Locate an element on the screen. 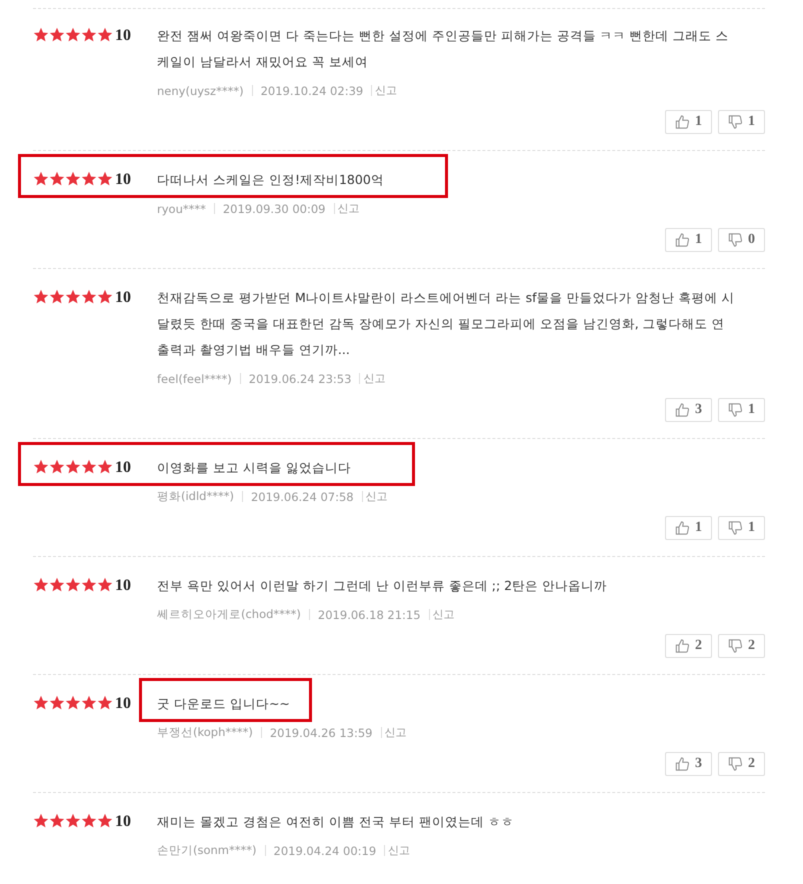  review-author: 평화(idld****) is located at coordinates (195, 496).